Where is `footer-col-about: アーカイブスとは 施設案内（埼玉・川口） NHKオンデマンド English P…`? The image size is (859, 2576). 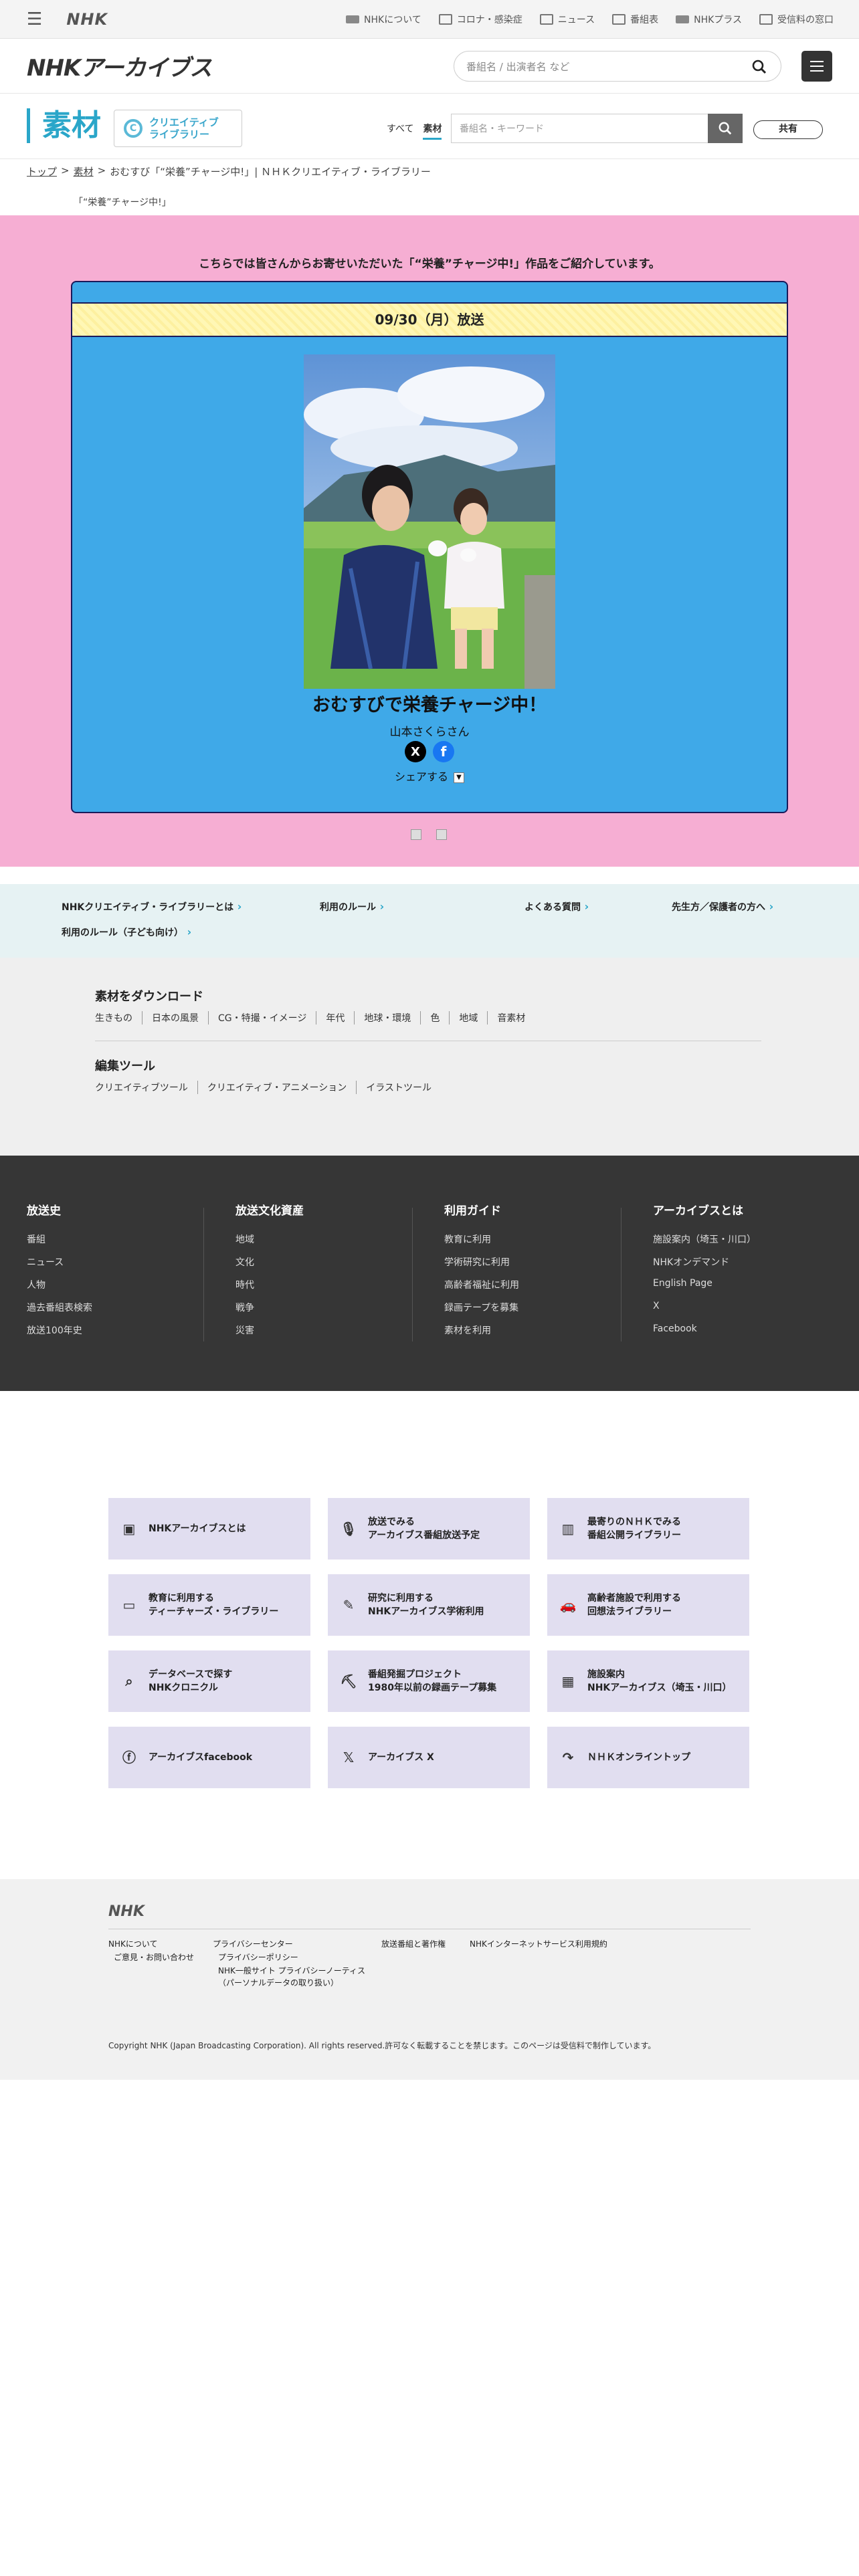 footer-col-about: アーカイブスとは 施設案内（埼玉・川口） NHKオンデマンド English P… is located at coordinates (704, 1273).